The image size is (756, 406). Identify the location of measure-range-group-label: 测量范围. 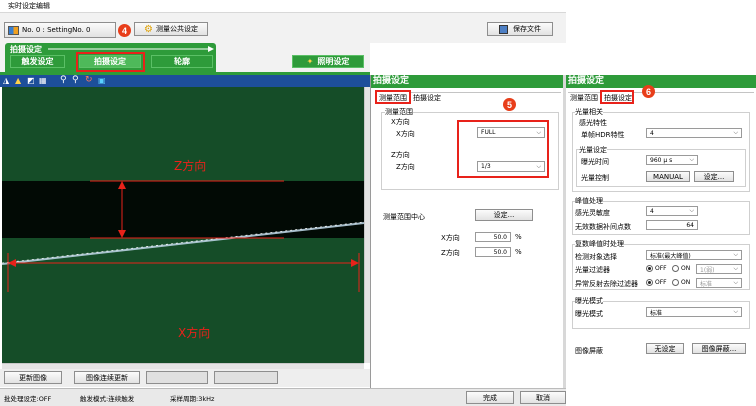
(399, 112).